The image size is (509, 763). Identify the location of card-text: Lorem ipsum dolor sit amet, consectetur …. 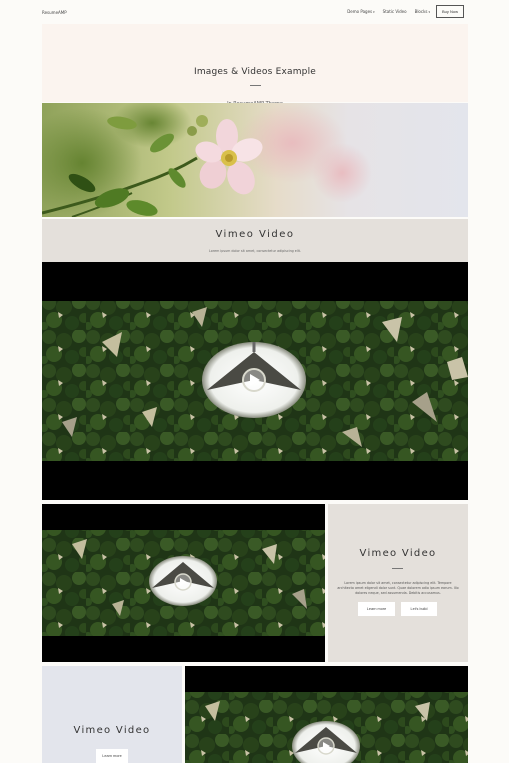
(398, 588).